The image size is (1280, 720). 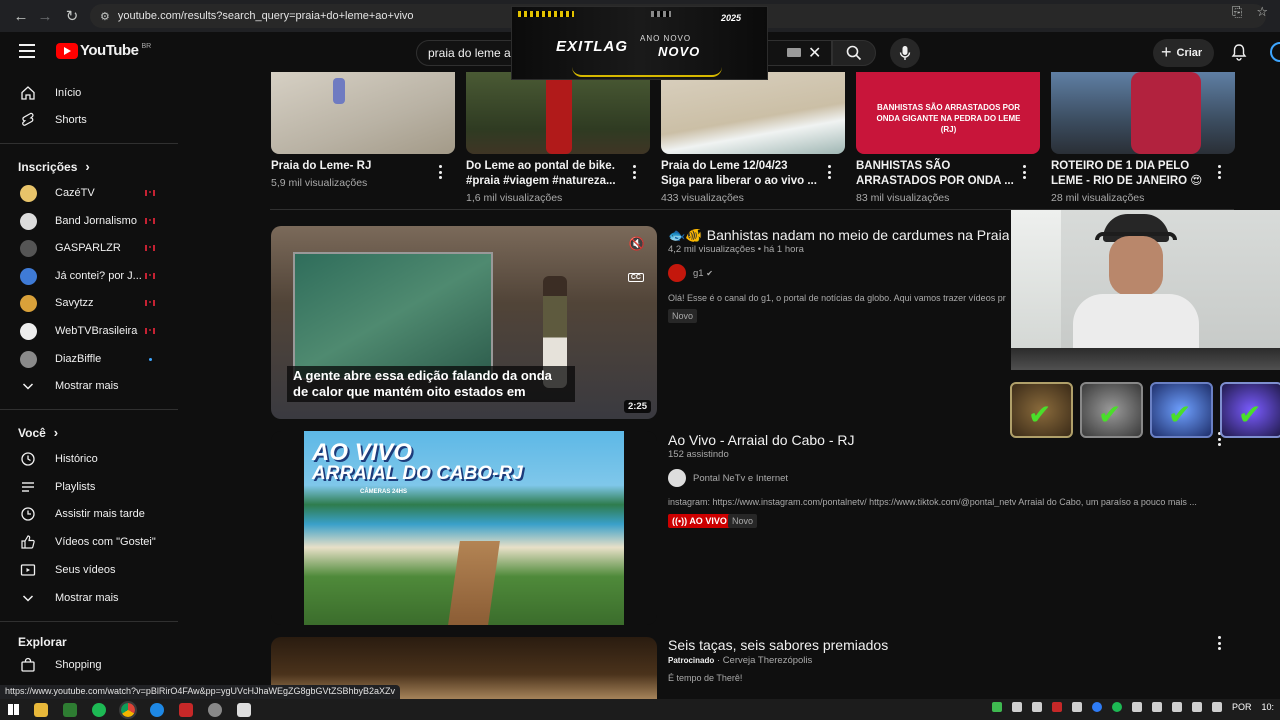 I want to click on reload-icon: ↻, so click(x=72, y=16).